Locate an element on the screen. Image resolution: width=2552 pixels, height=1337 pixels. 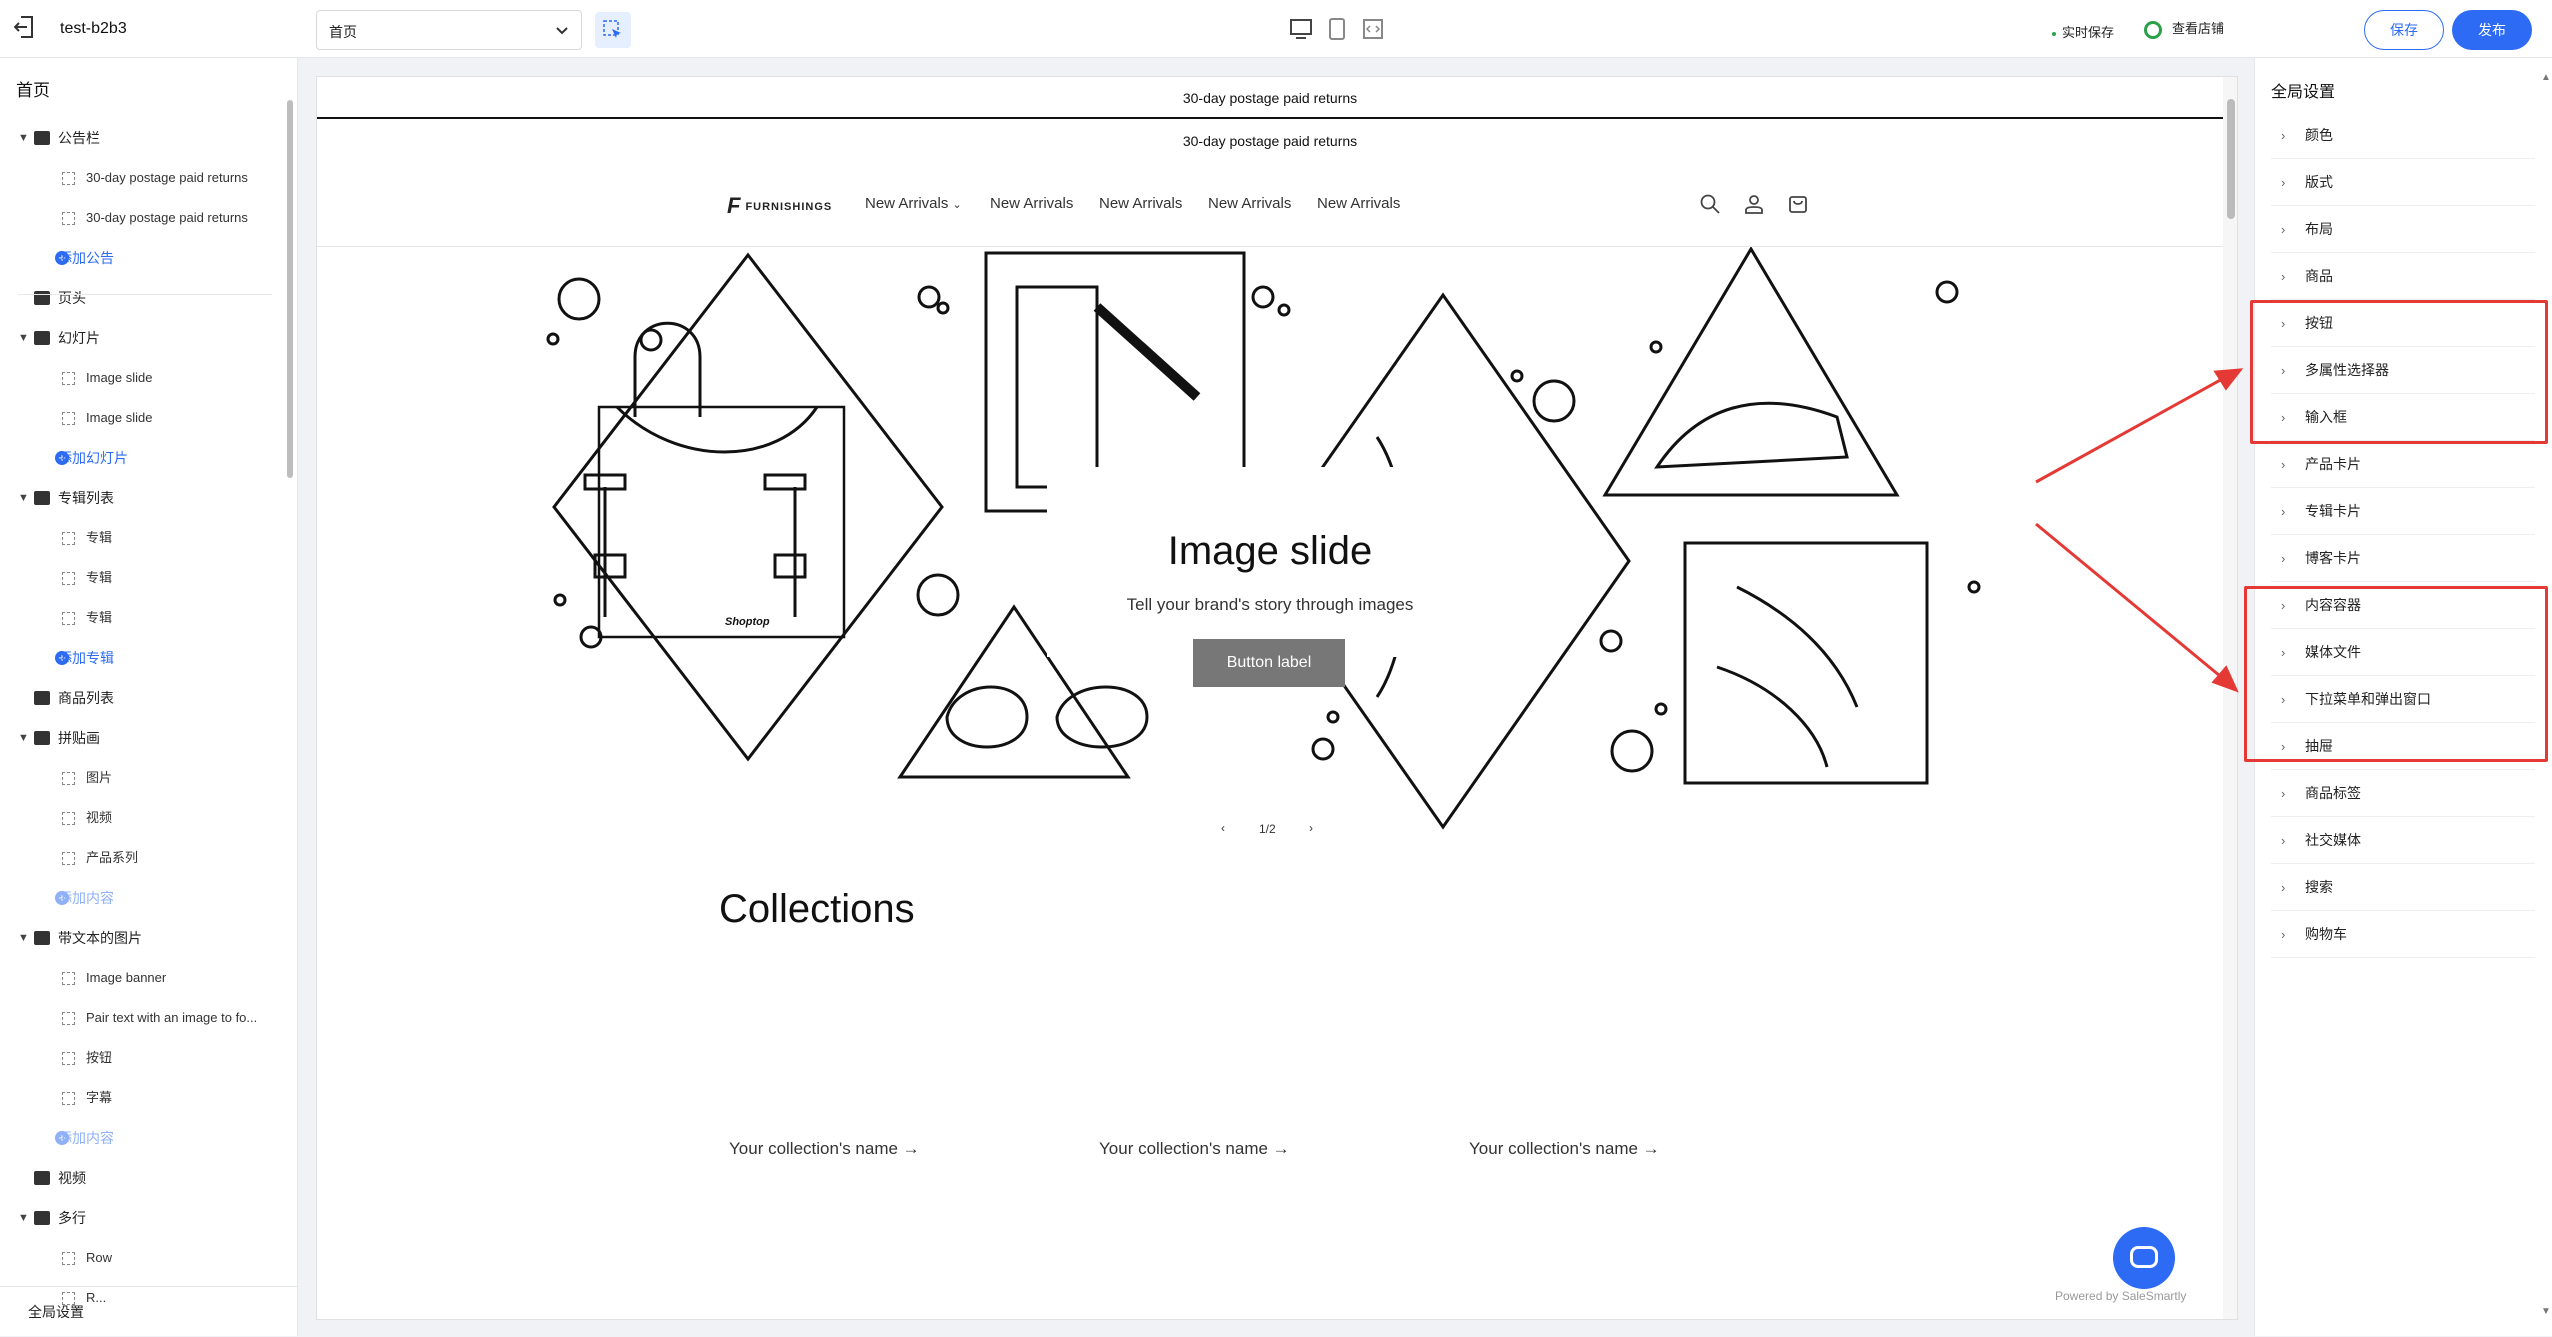
product-list-icon is located at coordinates (42, 698).